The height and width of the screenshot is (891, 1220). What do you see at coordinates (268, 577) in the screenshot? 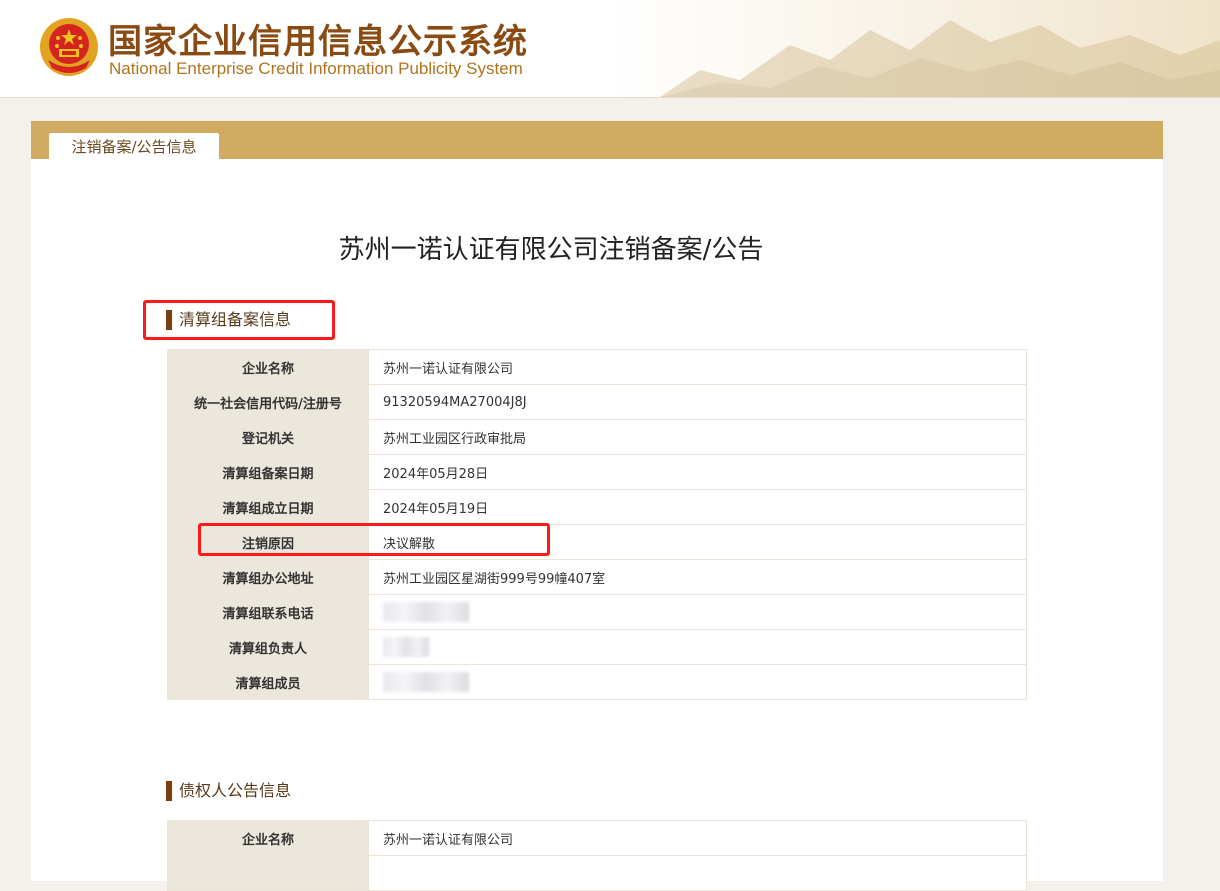
I see `row-label: 清算组办公地址` at bounding box center [268, 577].